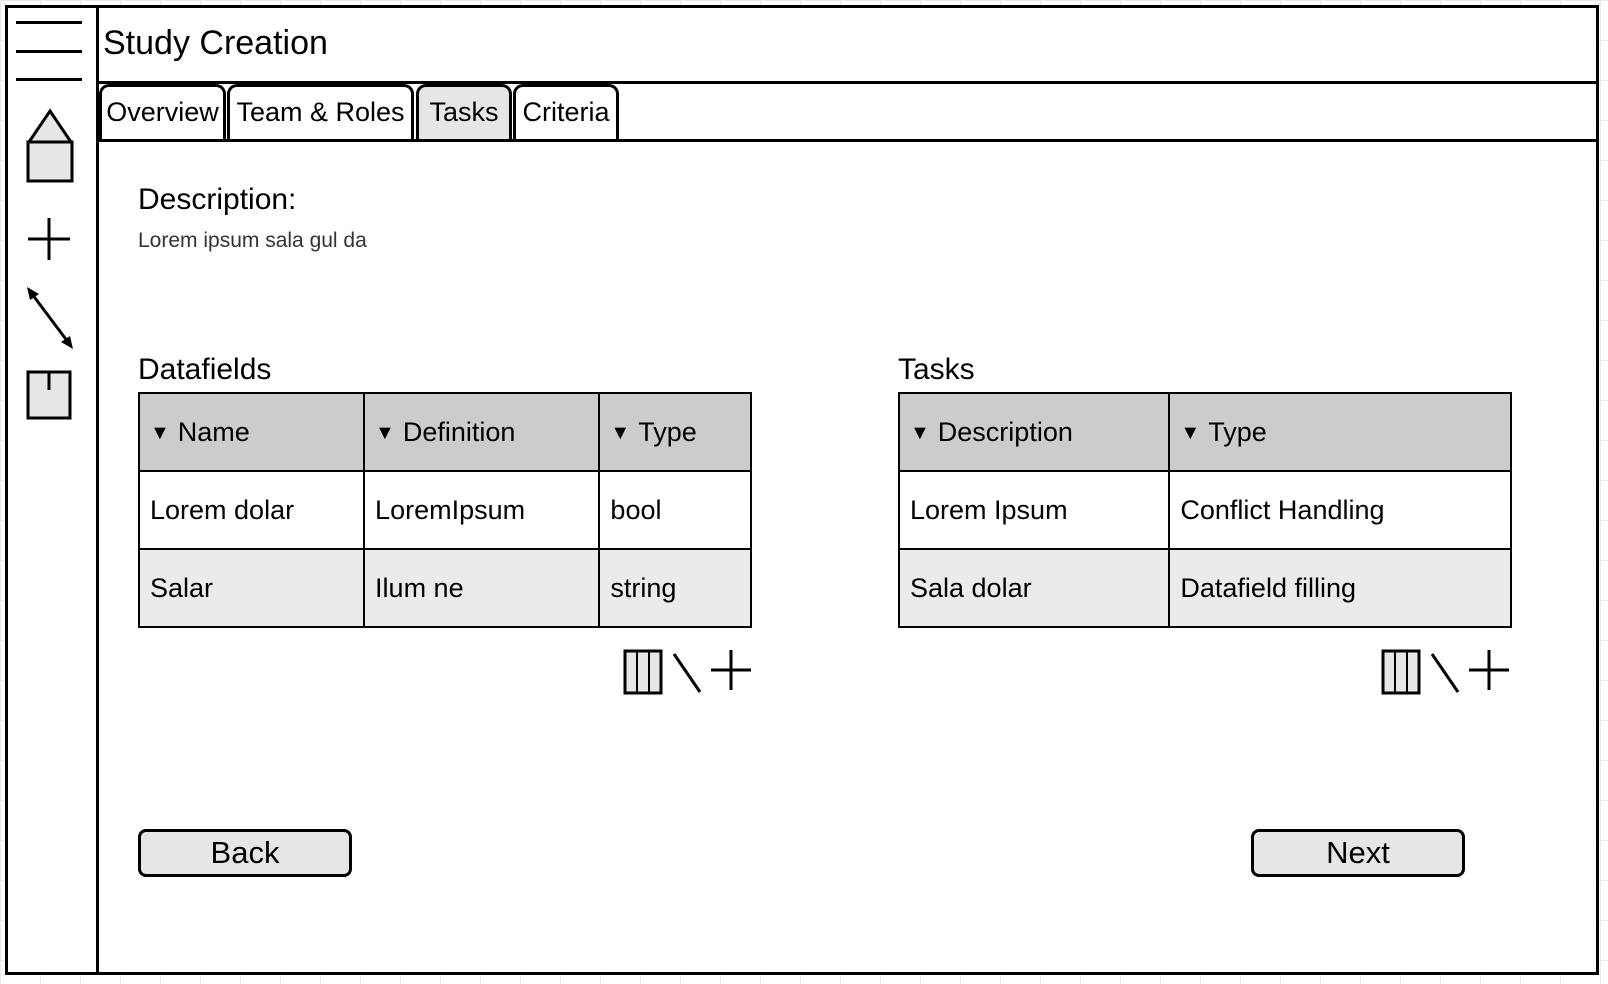 This screenshot has width=1608, height=984. I want to click on table-cell: Conflict Handling, so click(1340, 510).